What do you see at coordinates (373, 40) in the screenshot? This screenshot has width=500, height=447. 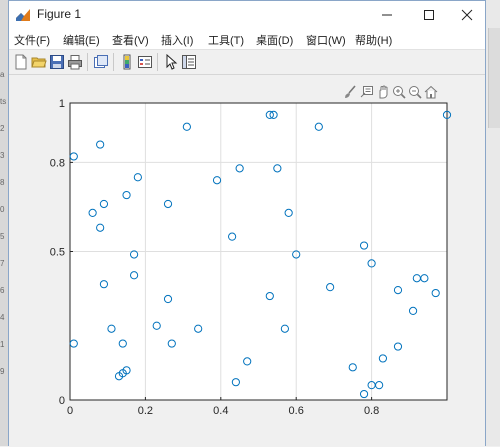 I see `menu-help: 帮助(H)` at bounding box center [373, 40].